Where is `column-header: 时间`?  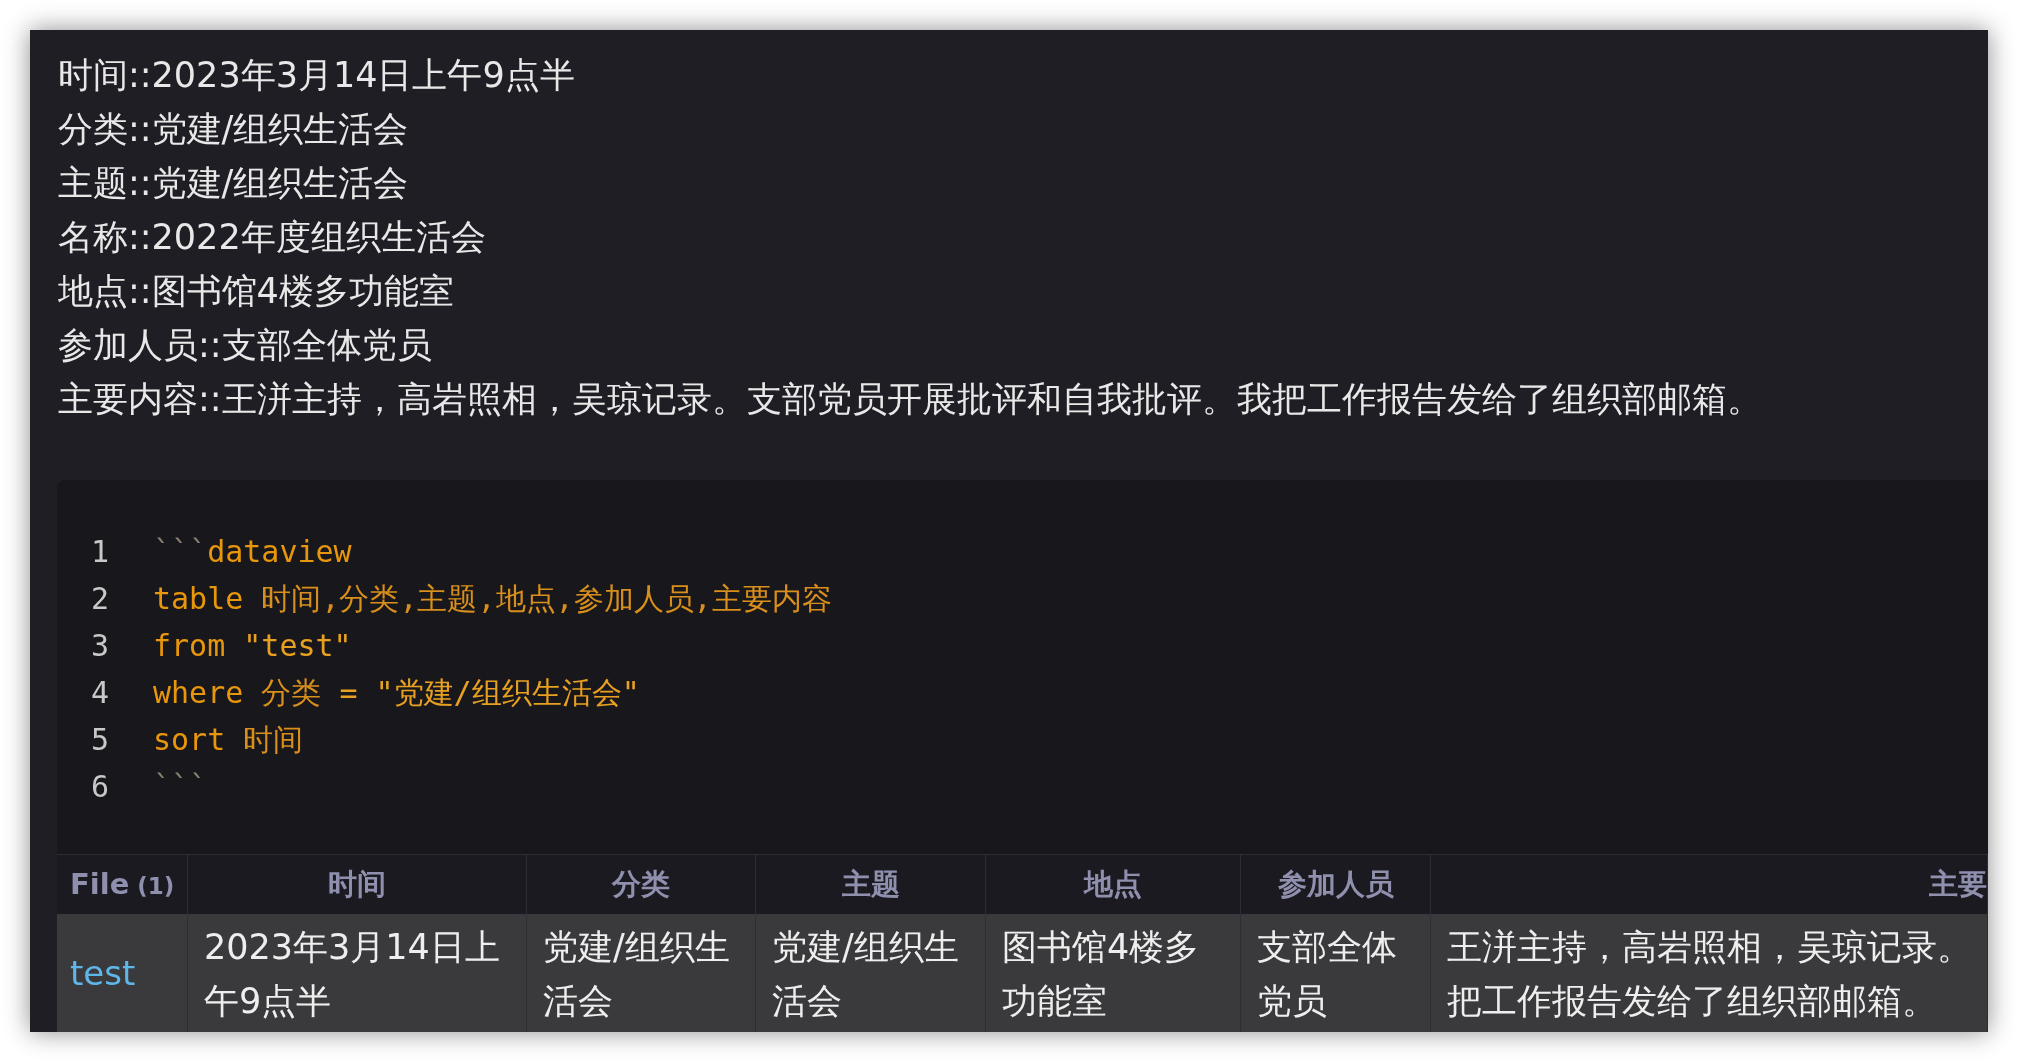 column-header: 时间 is located at coordinates (357, 884).